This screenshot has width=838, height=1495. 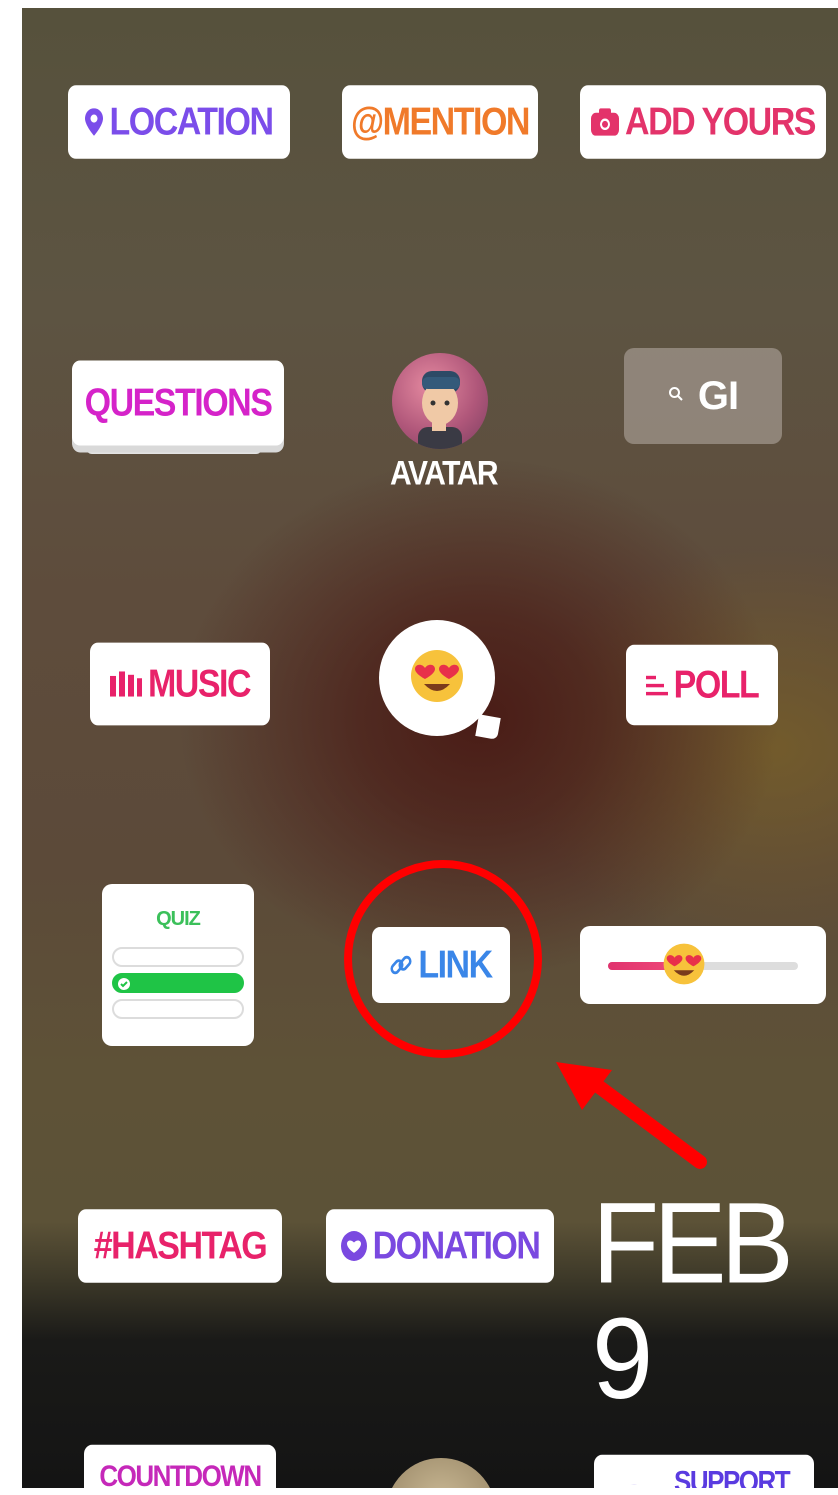 I want to click on audio-bars-icon, so click(x=125, y=684).